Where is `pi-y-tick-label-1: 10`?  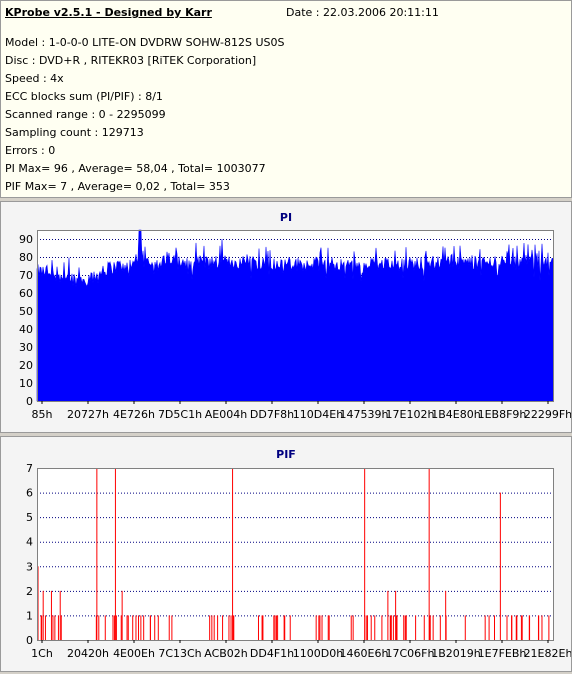
pi-y-tick-label-1: 10 is located at coordinates (26, 383).